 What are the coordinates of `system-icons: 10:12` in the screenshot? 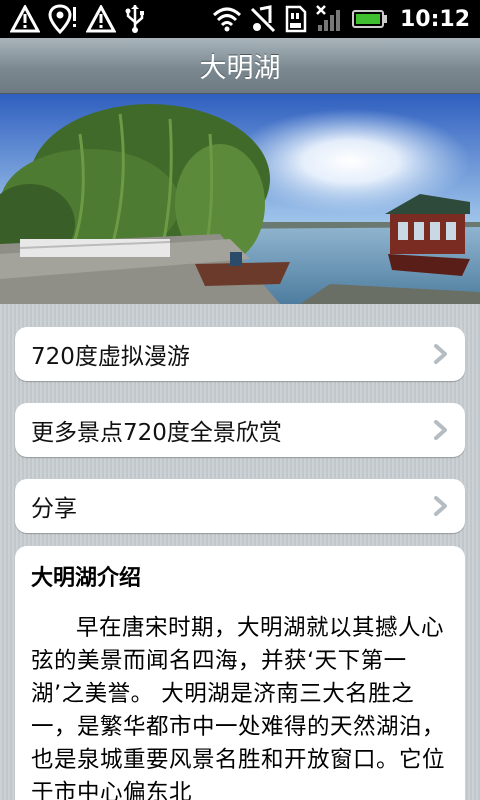 It's located at (341, 19).